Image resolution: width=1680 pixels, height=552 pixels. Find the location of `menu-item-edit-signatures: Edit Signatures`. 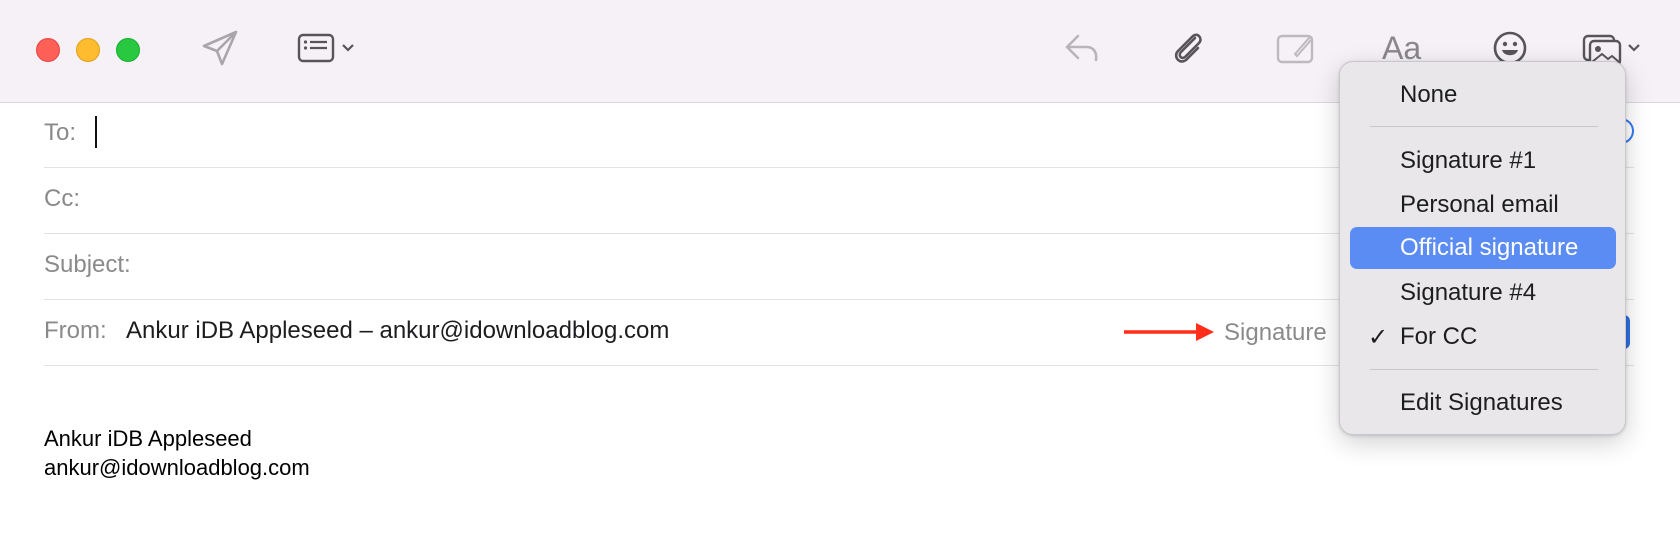

menu-item-edit-signatures: Edit Signatures is located at coordinates (1483, 403).